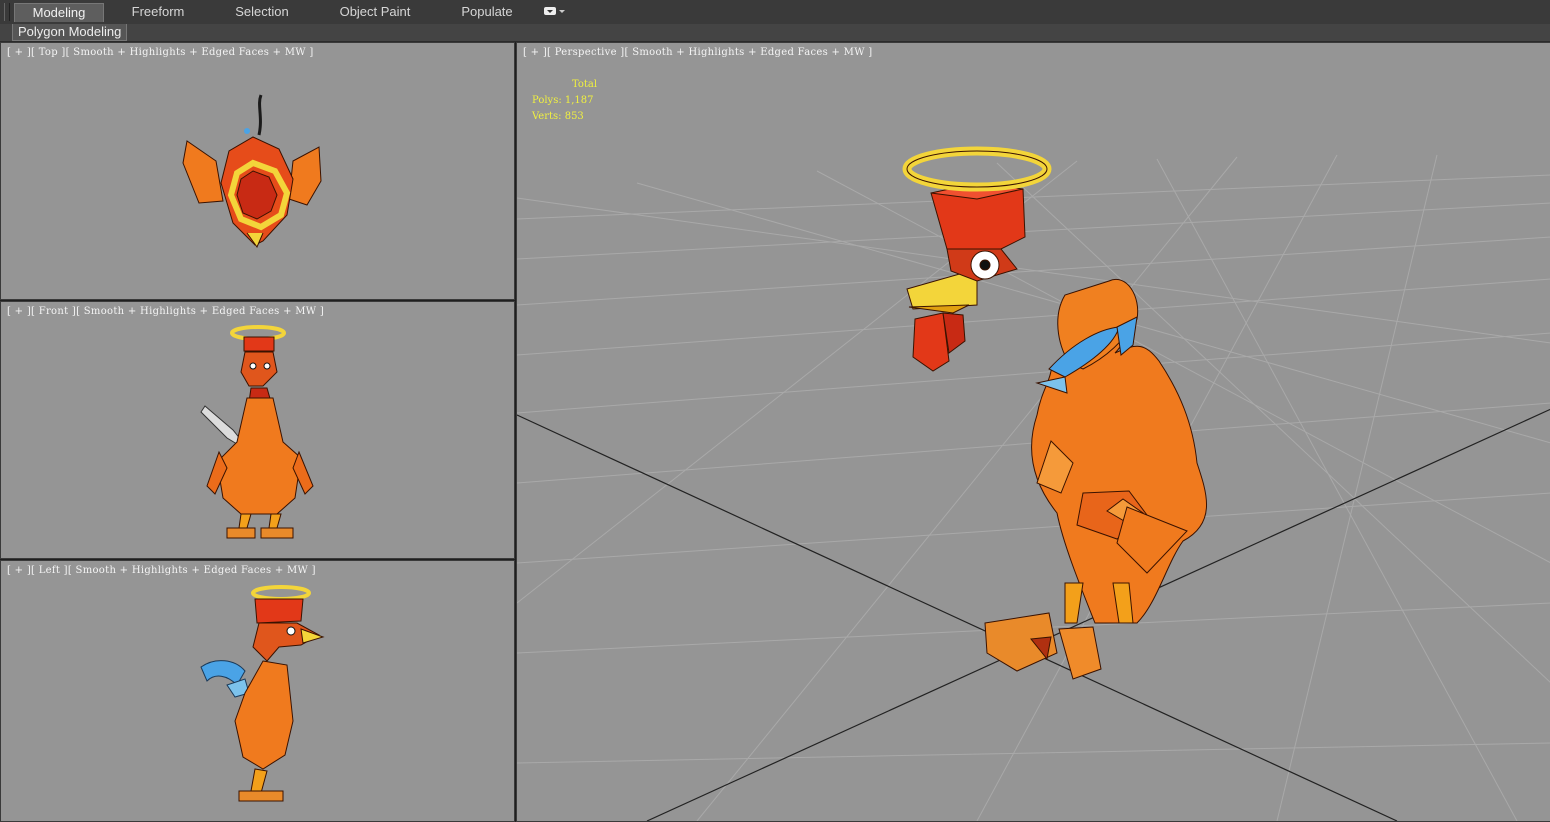  I want to click on chicken-model-left-view, so click(262, 693).